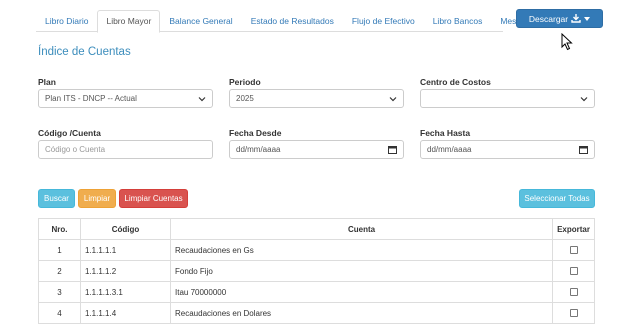  What do you see at coordinates (557, 198) in the screenshot?
I see `seleccionar-todas-button: Seleccionar Todas` at bounding box center [557, 198].